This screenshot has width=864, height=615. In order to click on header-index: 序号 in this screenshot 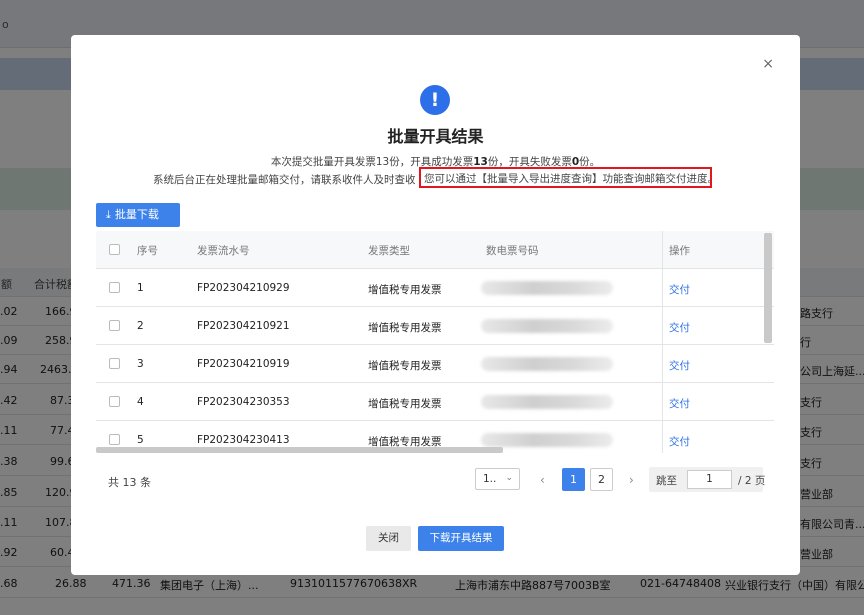, I will do `click(147, 251)`.